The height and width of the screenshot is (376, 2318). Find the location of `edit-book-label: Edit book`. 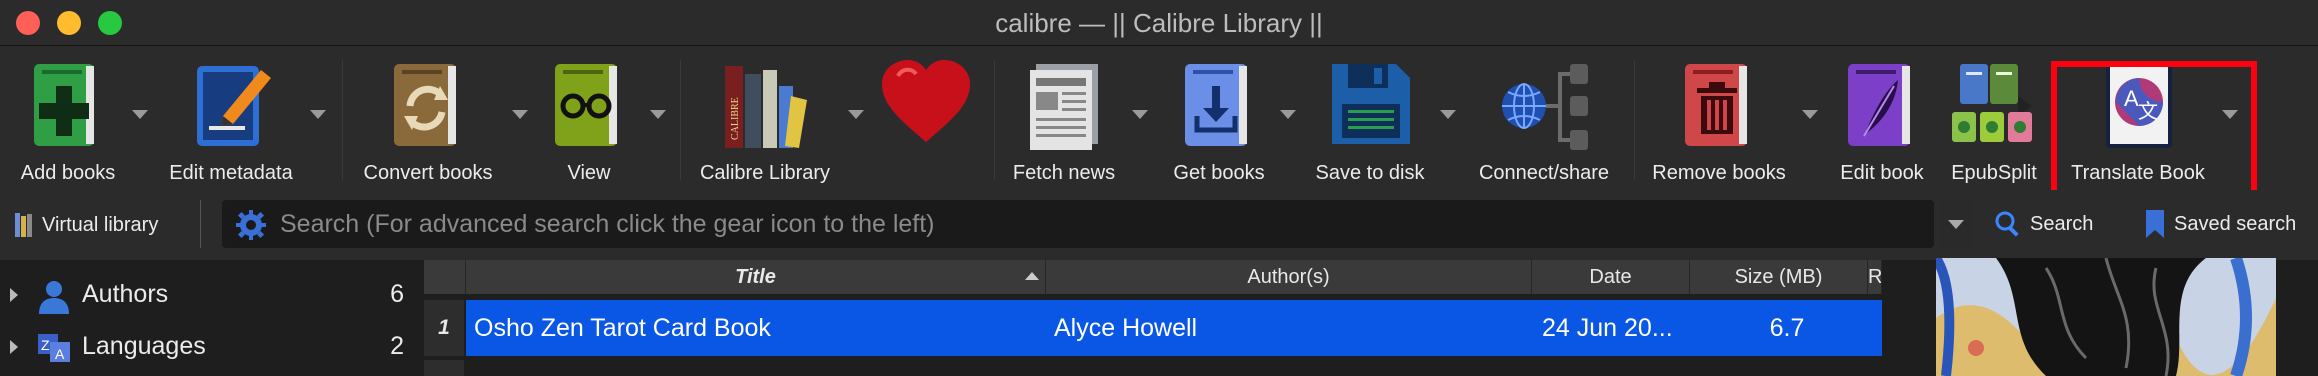

edit-book-label: Edit book is located at coordinates (1882, 173).